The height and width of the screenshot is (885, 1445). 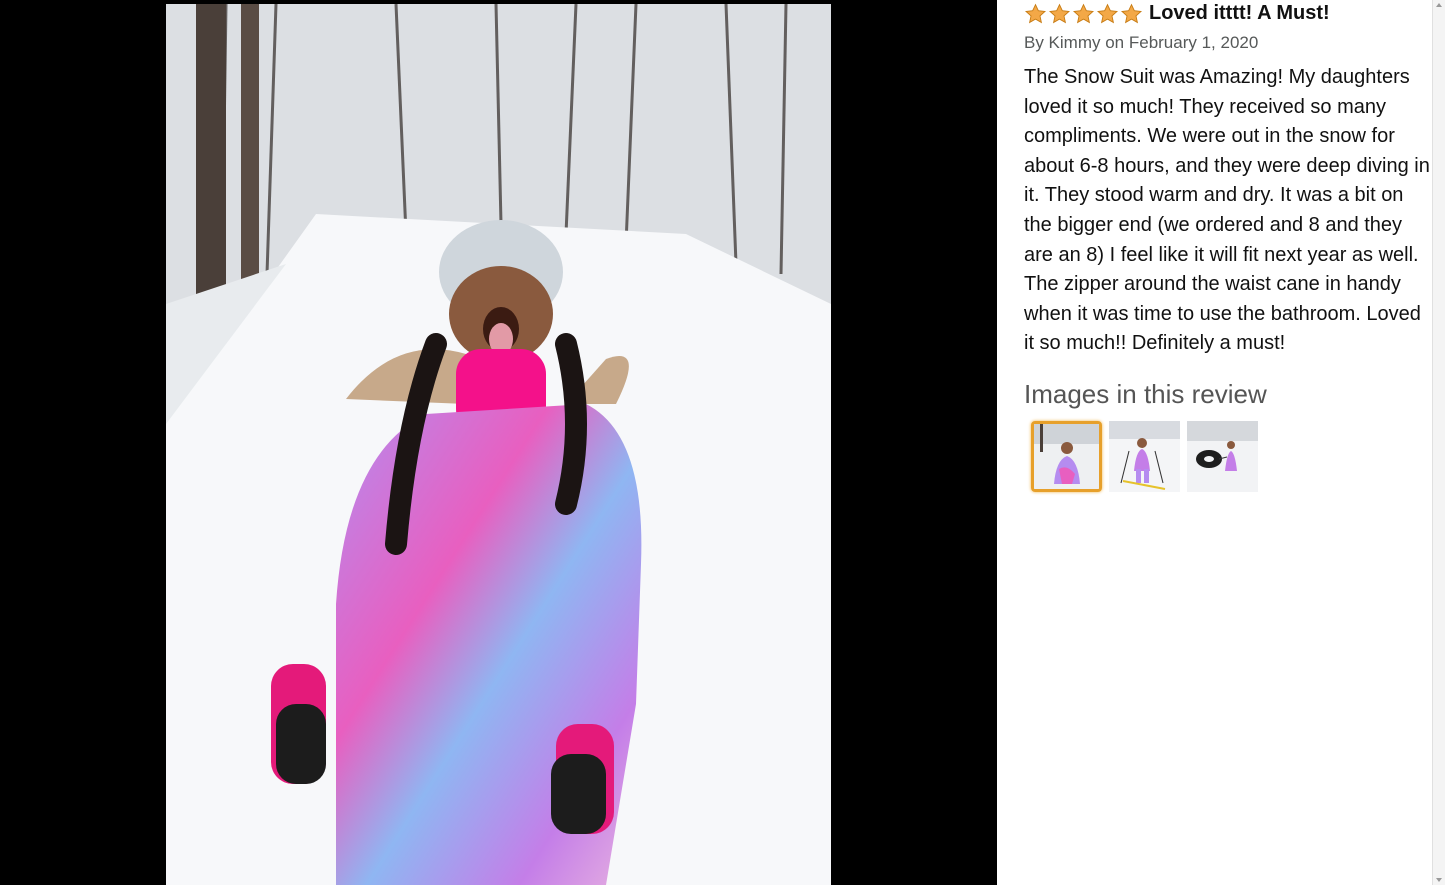 I want to click on review-header: Loved itttt! A Must!, so click(x=1229, y=13).